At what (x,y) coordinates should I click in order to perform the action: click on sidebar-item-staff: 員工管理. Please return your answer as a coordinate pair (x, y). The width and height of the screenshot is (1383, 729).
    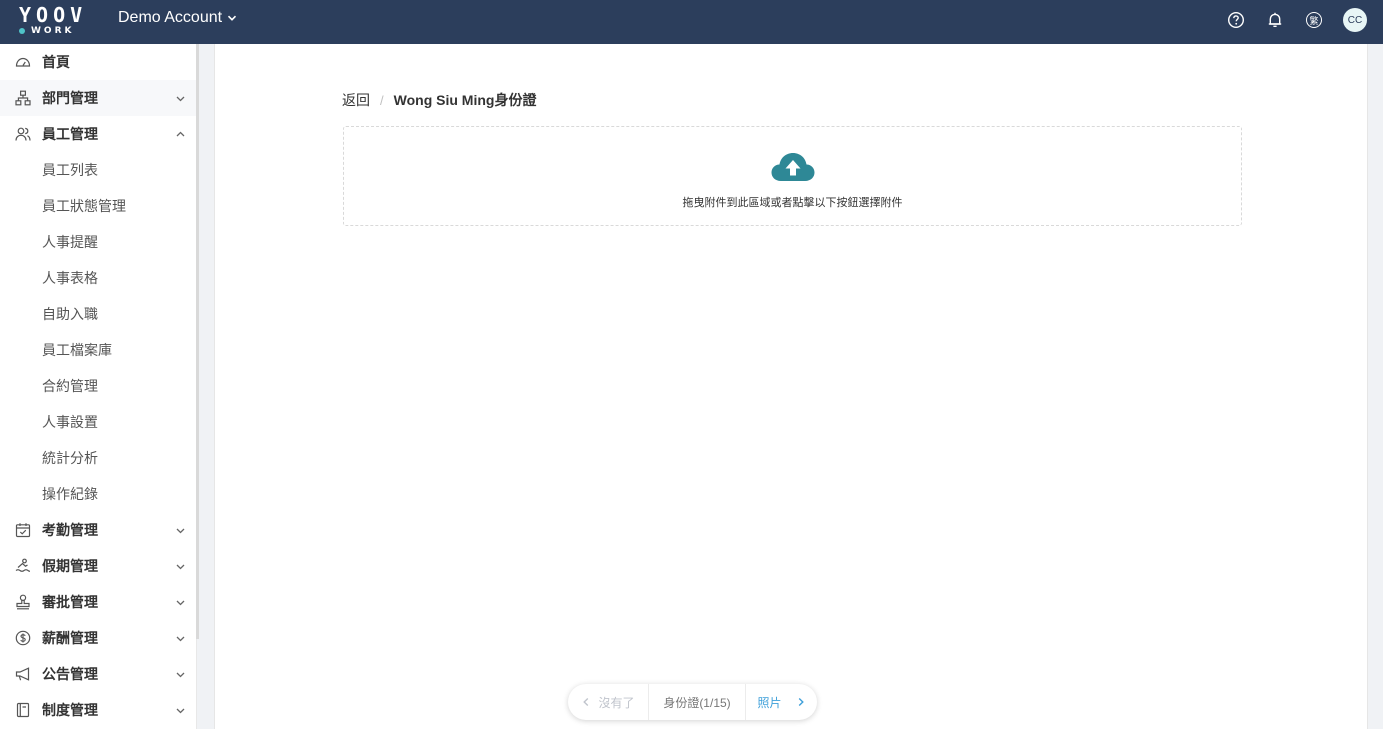
    Looking at the image, I should click on (98, 134).